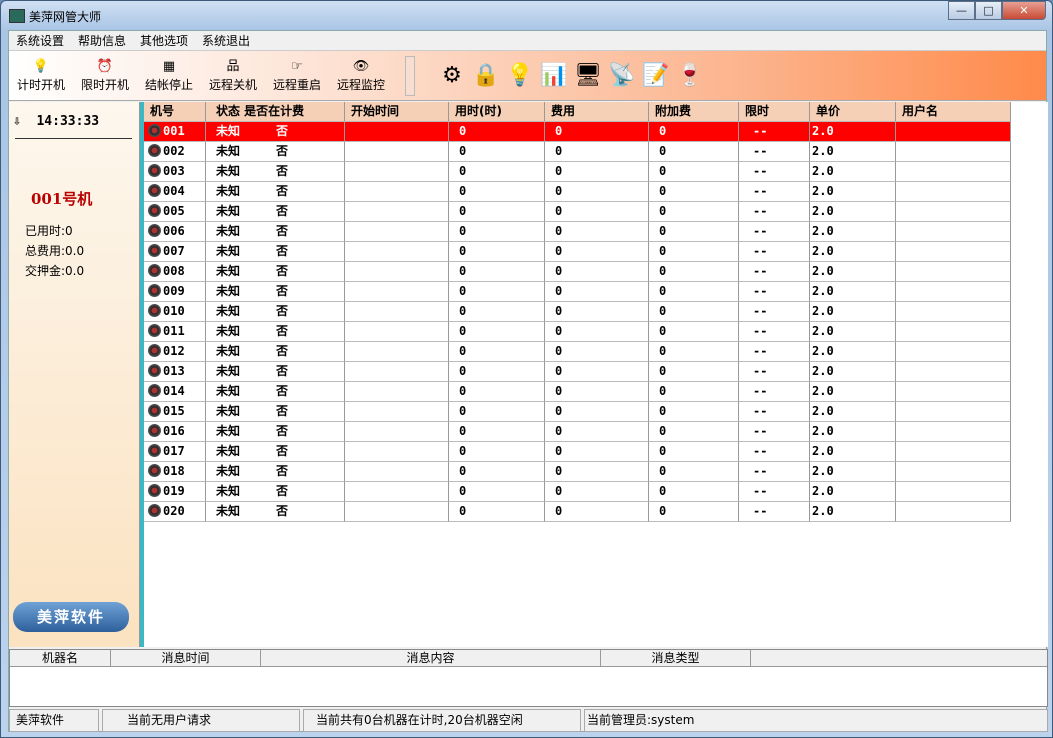 The image size is (1053, 738). What do you see at coordinates (486, 76) in the screenshot?
I see `lock-icon: 🔒` at bounding box center [486, 76].